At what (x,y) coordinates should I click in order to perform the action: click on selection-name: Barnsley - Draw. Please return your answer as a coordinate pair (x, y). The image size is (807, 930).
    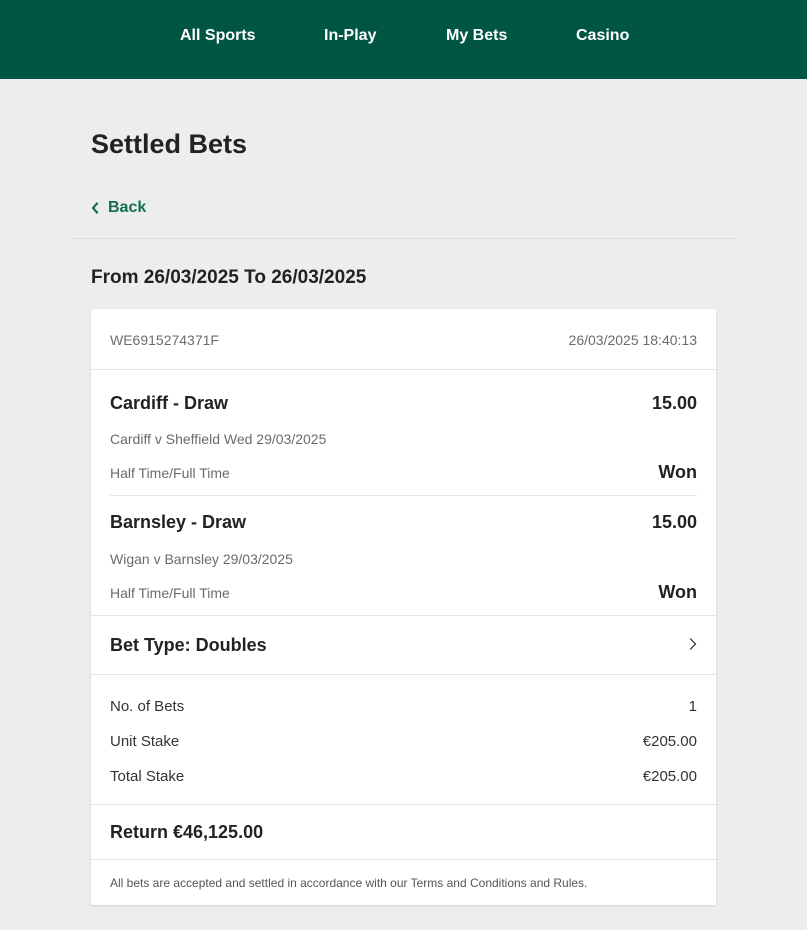
    Looking at the image, I should click on (178, 522).